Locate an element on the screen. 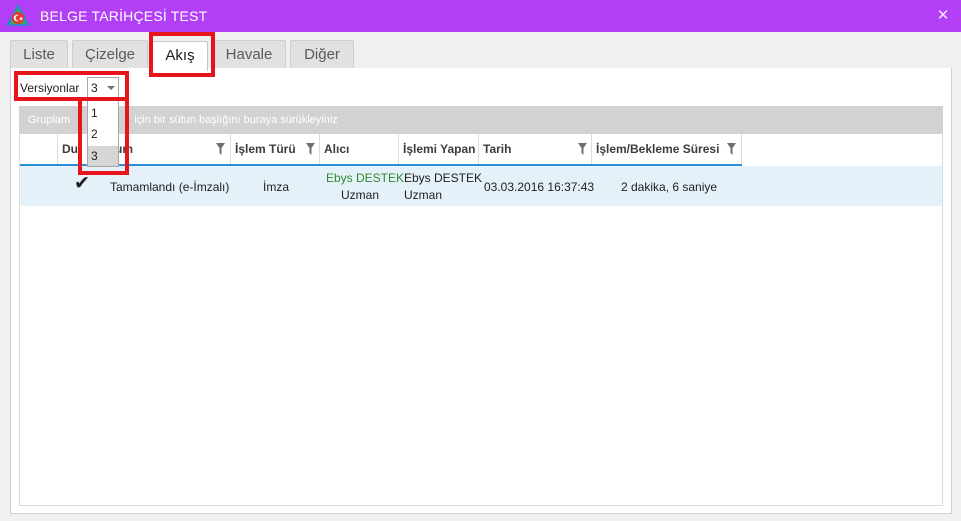 This screenshot has height=521, width=961. cell-alici-title: Uzman is located at coordinates (360, 195).